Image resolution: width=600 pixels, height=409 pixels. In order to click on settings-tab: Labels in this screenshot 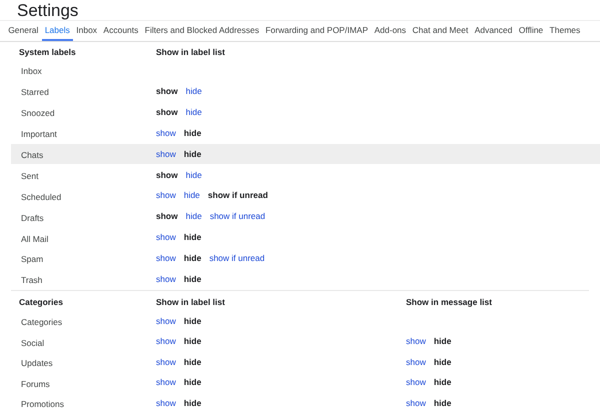, I will do `click(58, 31)`.